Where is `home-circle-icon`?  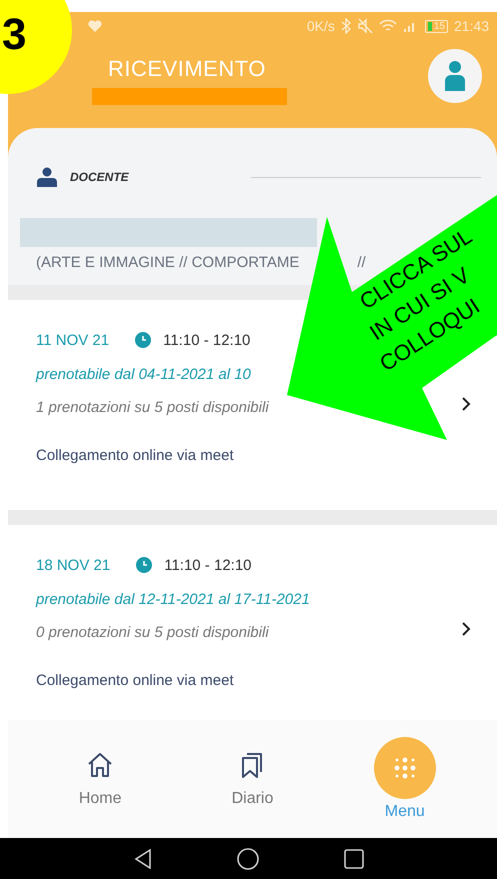 home-circle-icon is located at coordinates (247, 859).